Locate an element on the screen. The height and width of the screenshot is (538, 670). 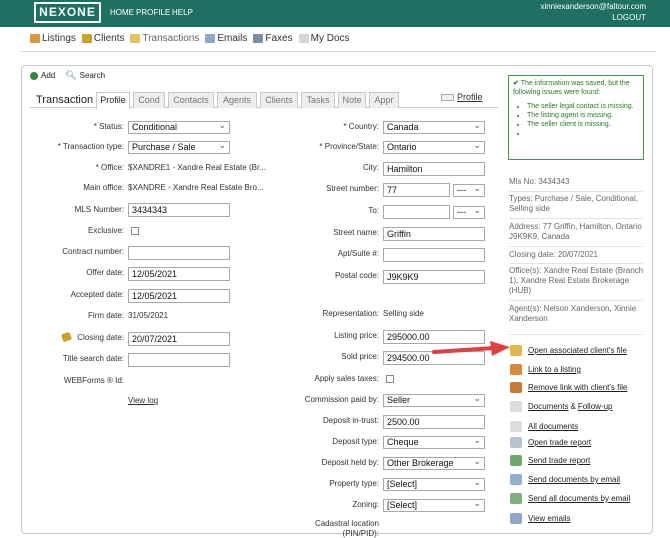
deposit-held-by-select: Other Brokerage is located at coordinates (434, 463).